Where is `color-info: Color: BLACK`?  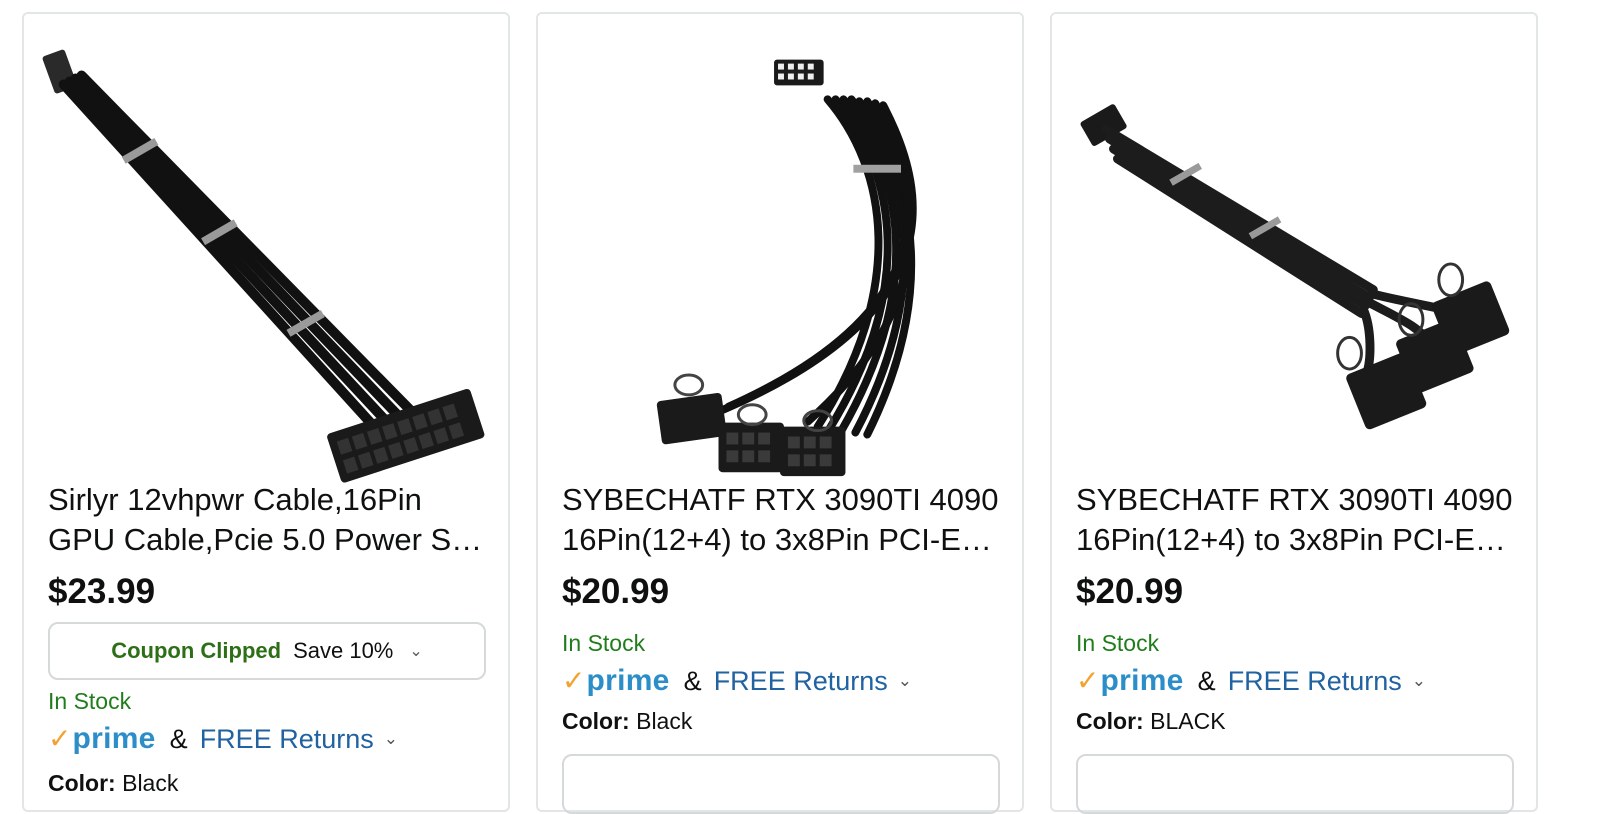 color-info: Color: BLACK is located at coordinates (1151, 721).